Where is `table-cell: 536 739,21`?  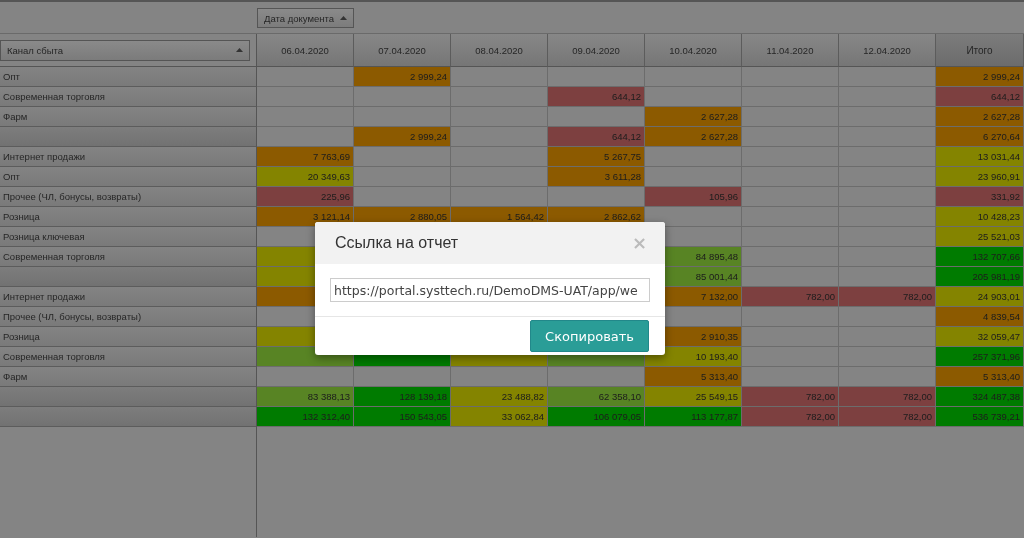 table-cell: 536 739,21 is located at coordinates (980, 417).